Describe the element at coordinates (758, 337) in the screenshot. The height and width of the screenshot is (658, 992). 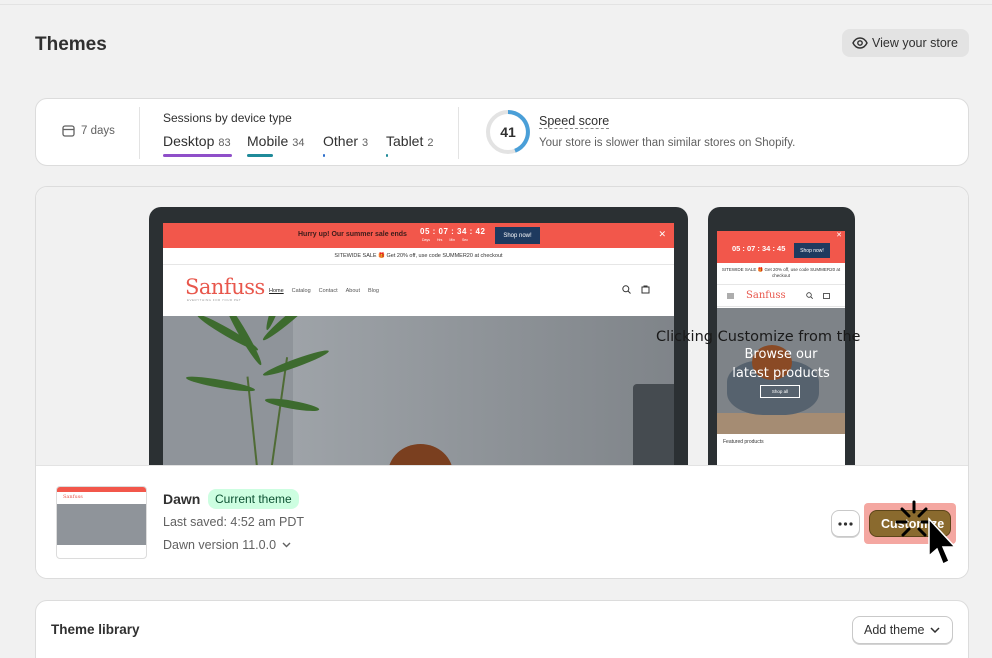
I see `tutorial-caption: Clicking Customize from the` at that location.